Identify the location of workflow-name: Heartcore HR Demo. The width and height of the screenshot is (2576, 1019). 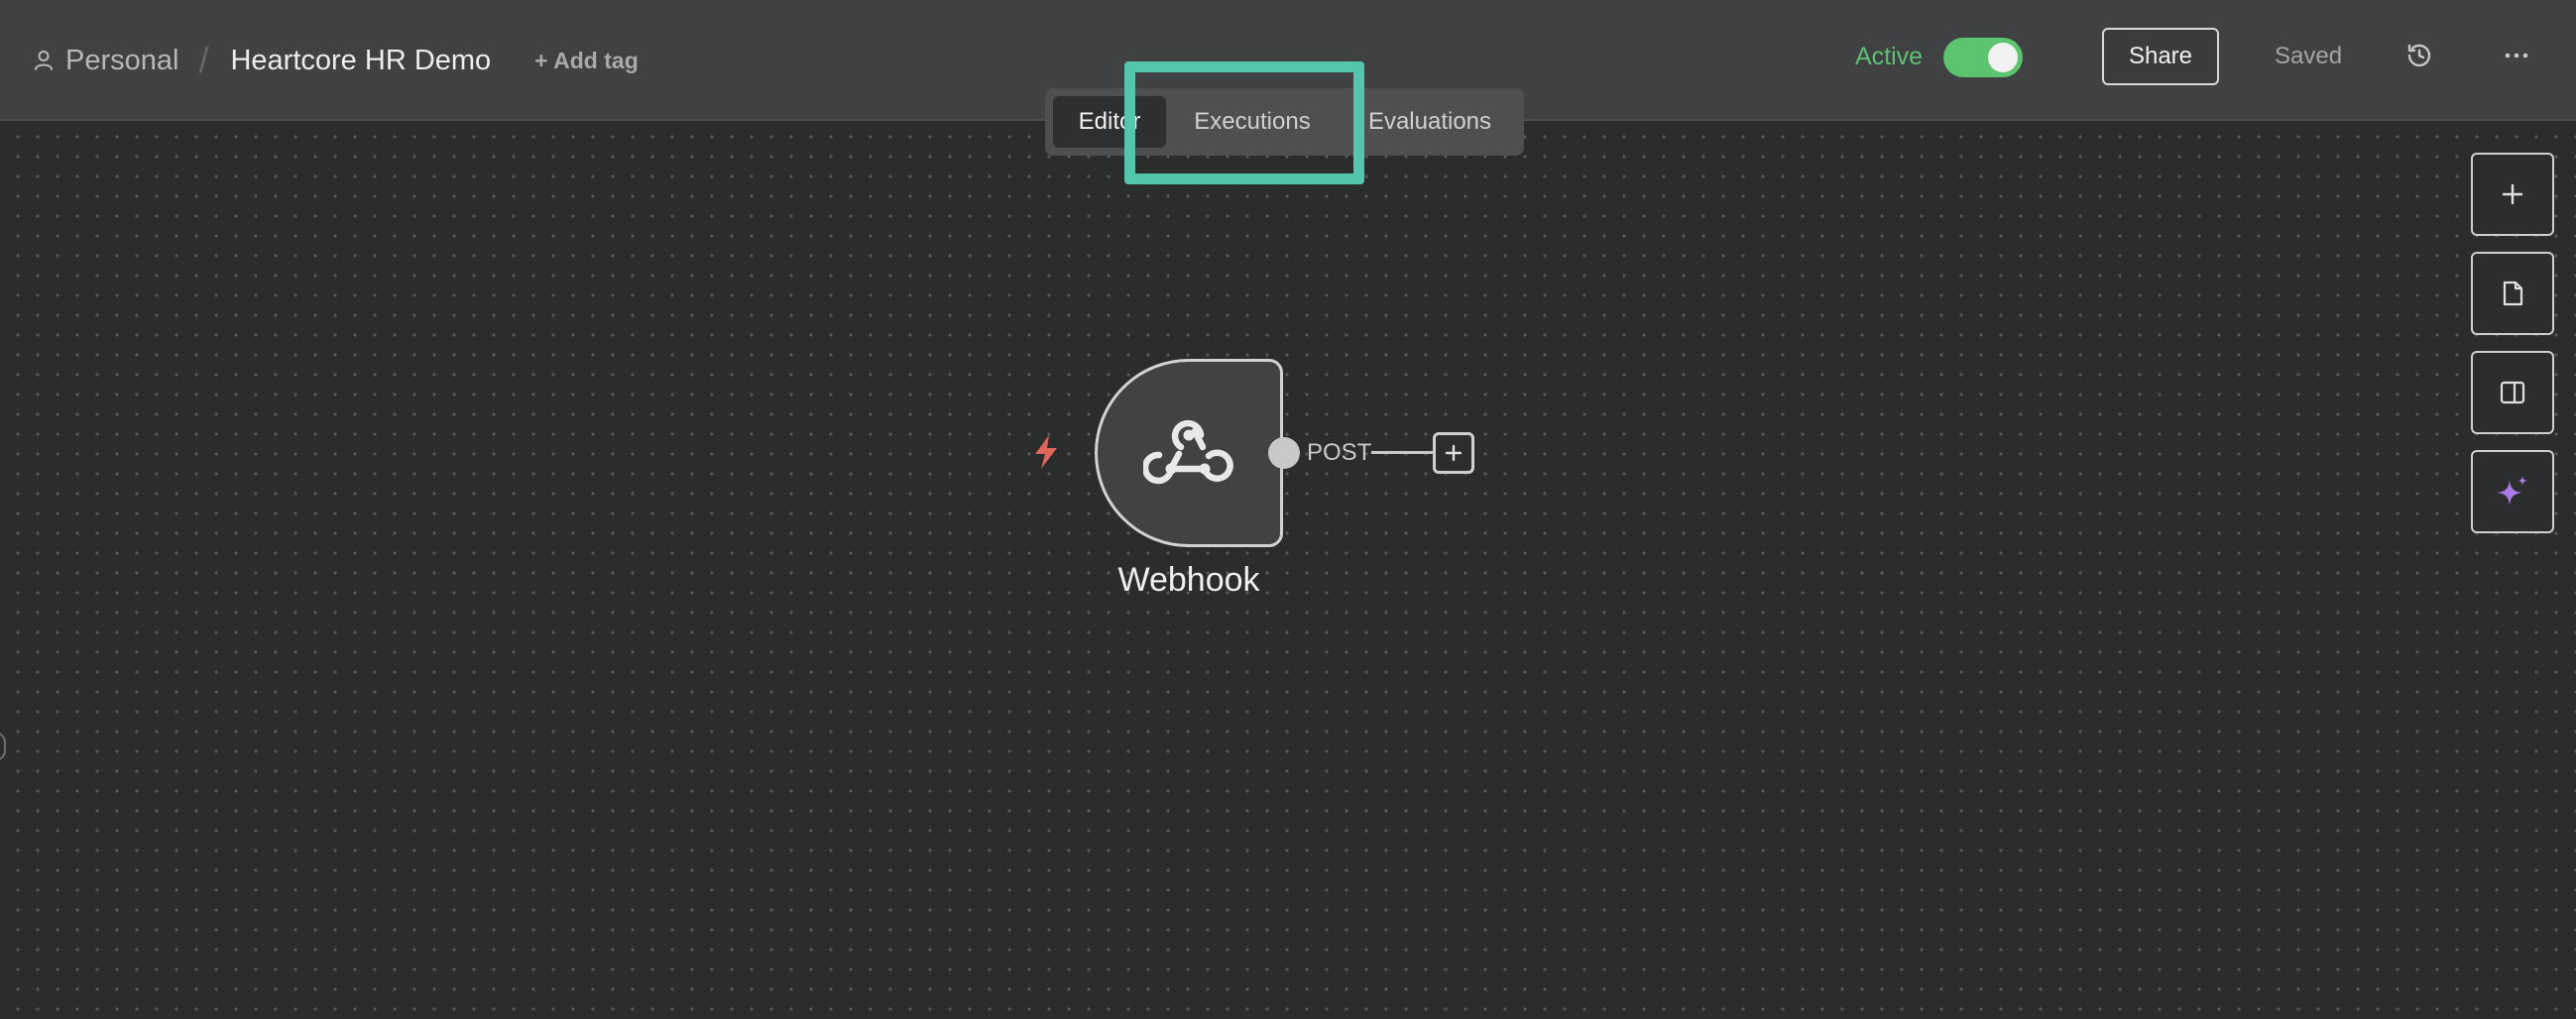
(360, 61).